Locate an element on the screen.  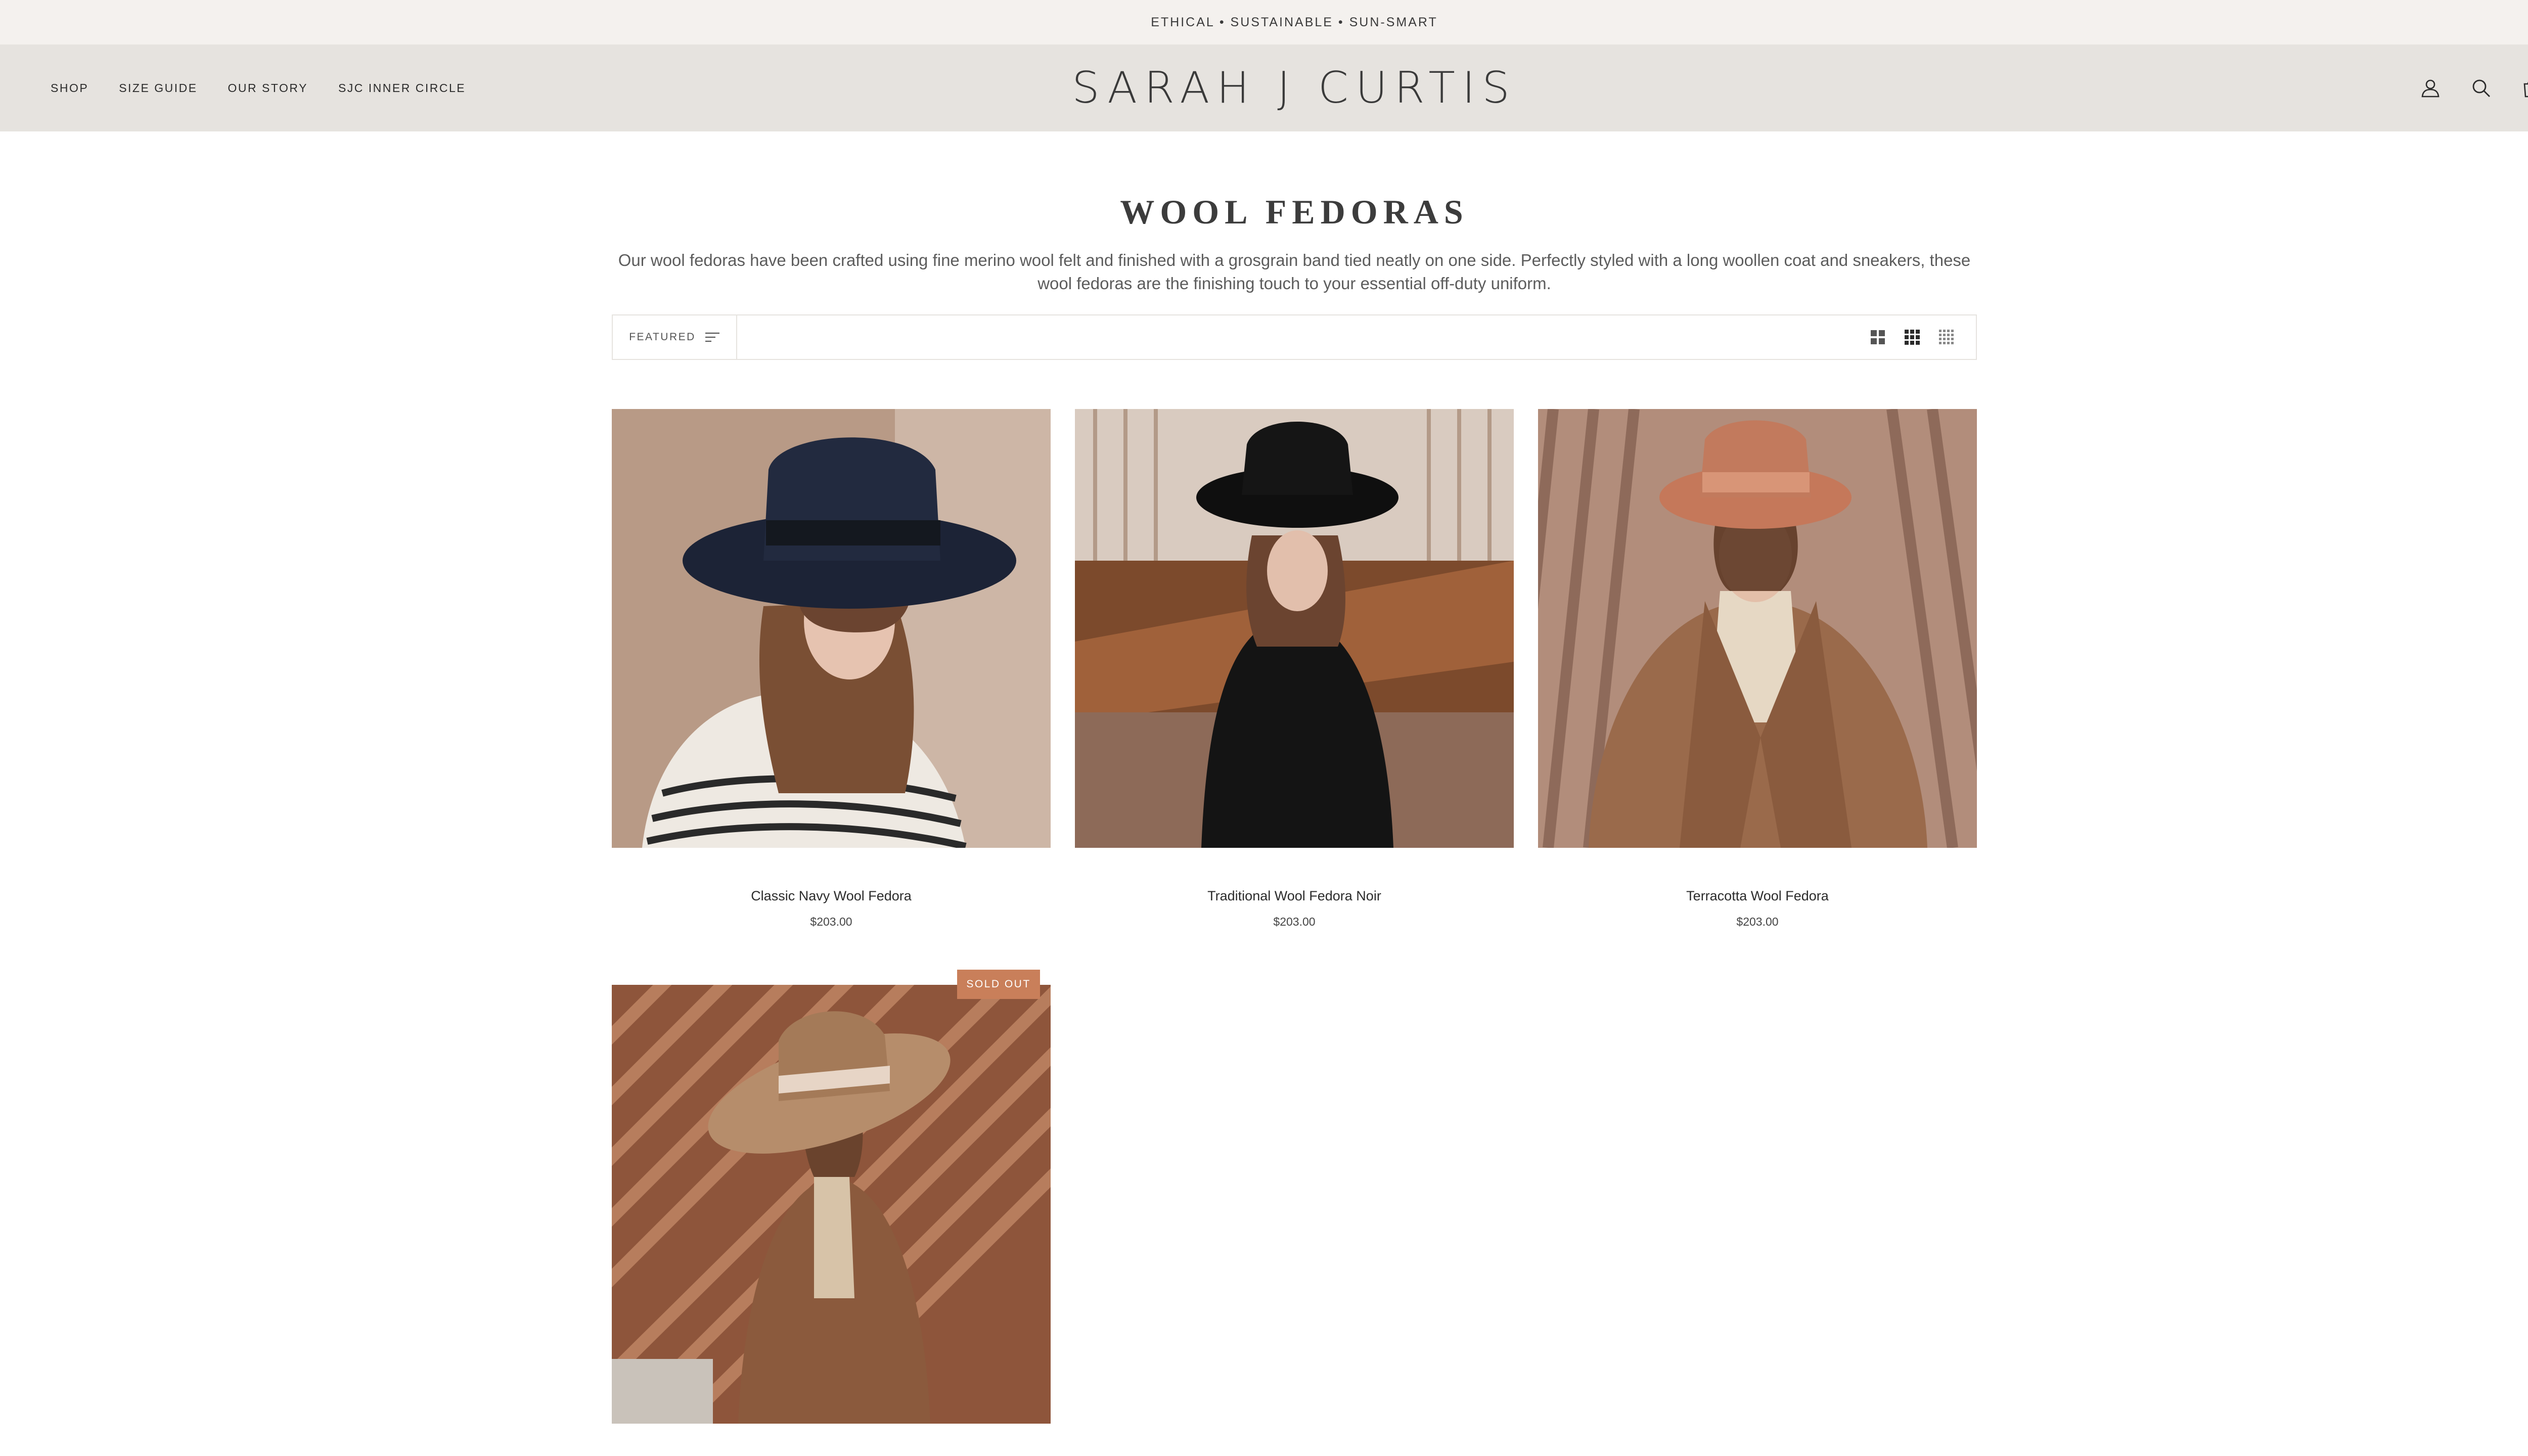
nav-our-story: OUR STORY is located at coordinates (268, 88).